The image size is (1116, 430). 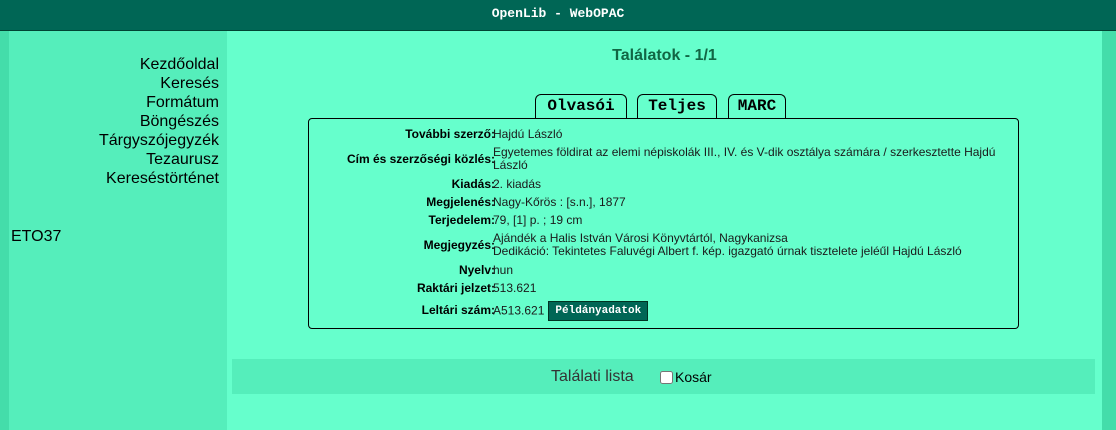 I want to click on record-label: Leltári szám:, so click(x=458, y=310).